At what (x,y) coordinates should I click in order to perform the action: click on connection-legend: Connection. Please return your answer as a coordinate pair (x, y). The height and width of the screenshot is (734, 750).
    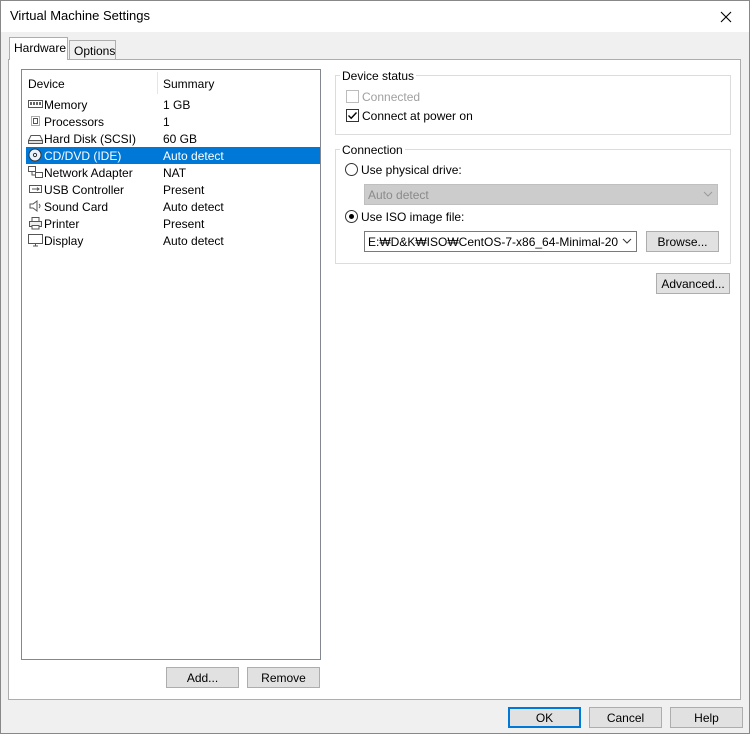
    Looking at the image, I should click on (372, 150).